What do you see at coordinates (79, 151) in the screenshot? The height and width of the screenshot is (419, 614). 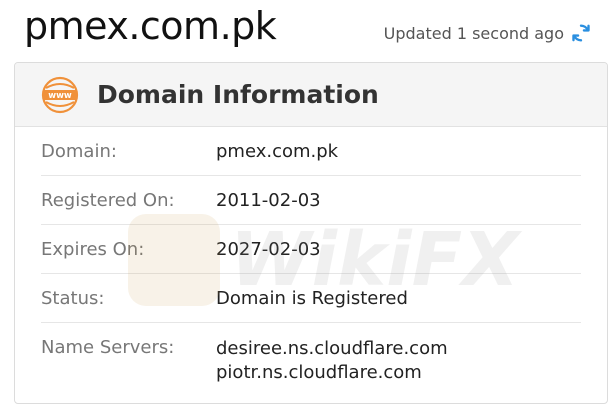 I see `row-label: Domain:` at bounding box center [79, 151].